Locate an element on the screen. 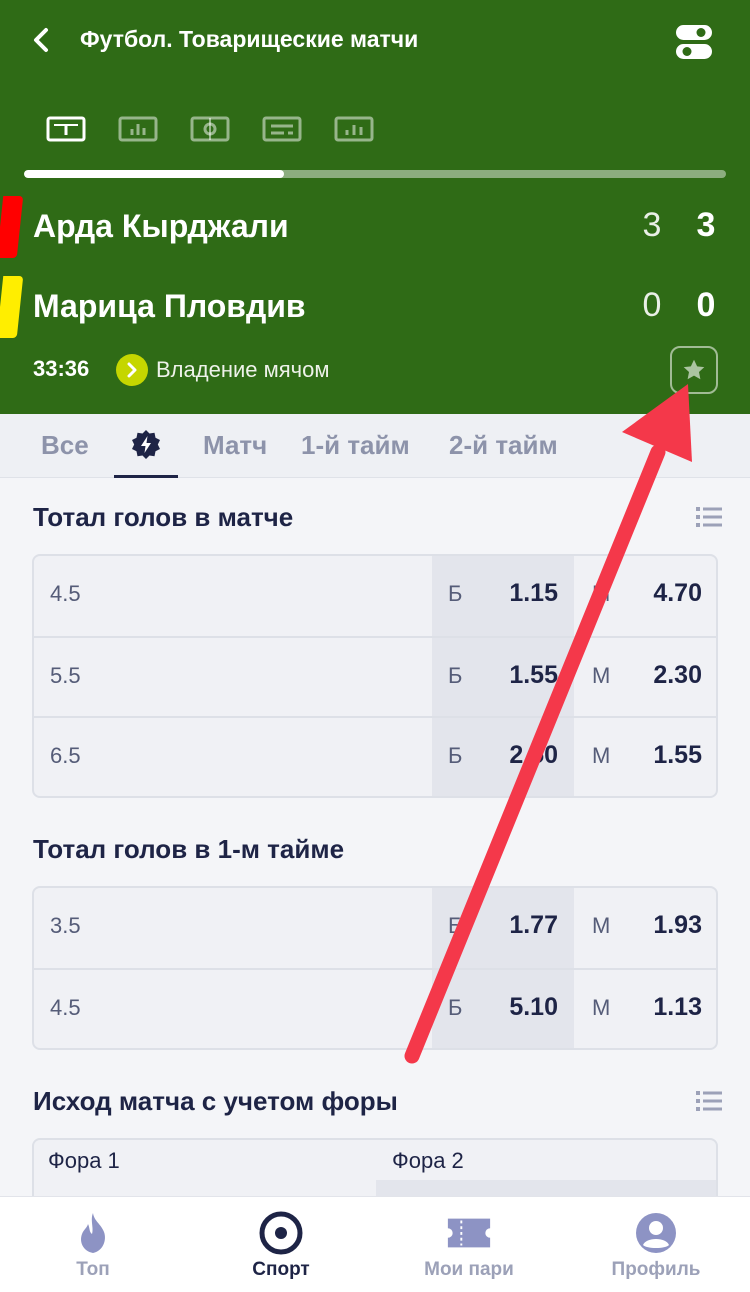  market-filter-tabs: Все Матч 1-й тайм 2-й тайм is located at coordinates (375, 446).